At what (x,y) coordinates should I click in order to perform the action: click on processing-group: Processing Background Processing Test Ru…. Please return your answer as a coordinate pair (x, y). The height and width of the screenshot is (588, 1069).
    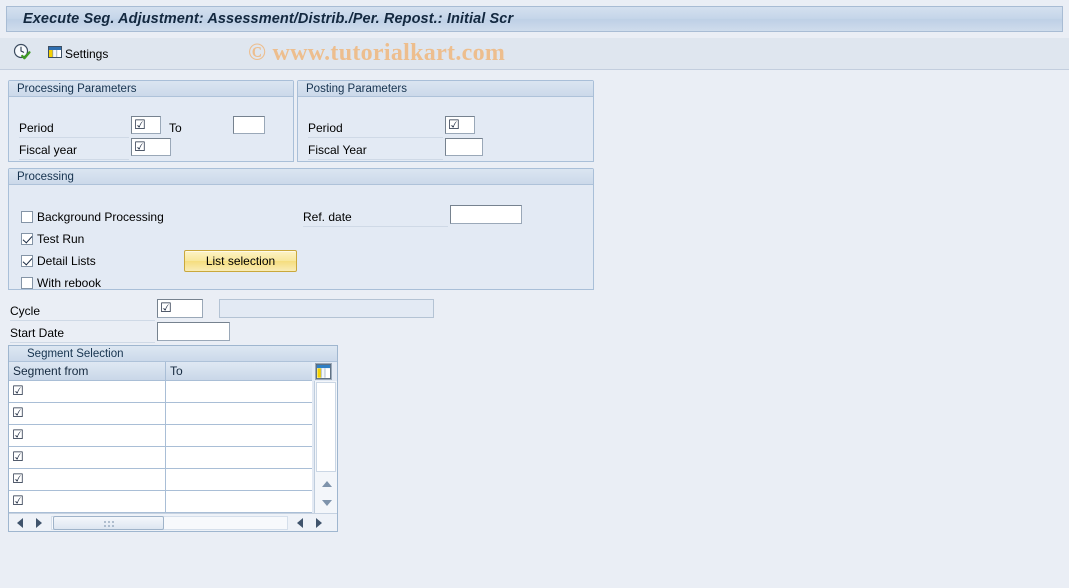
    Looking at the image, I should click on (301, 229).